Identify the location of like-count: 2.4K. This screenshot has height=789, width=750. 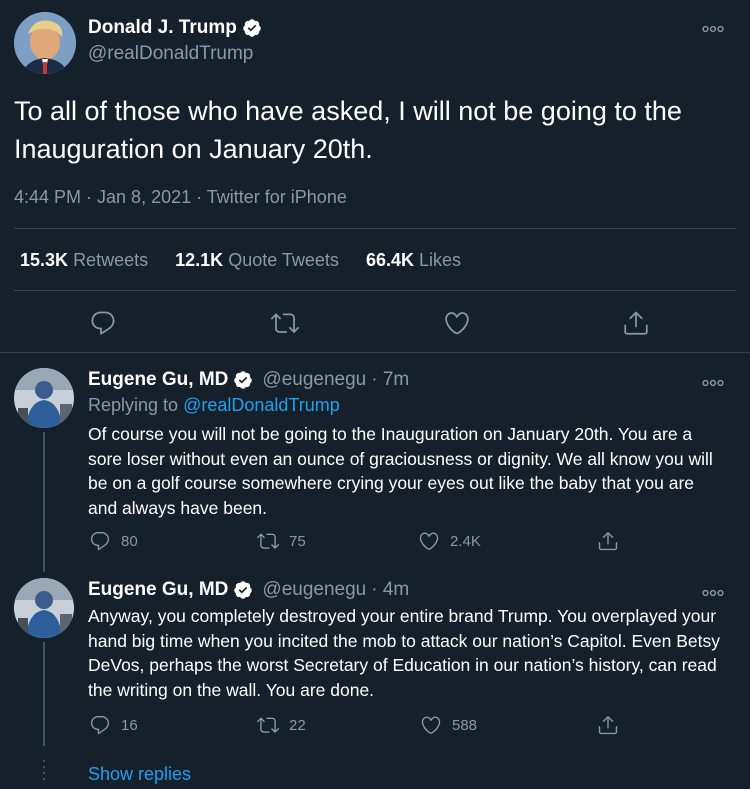
(465, 541).